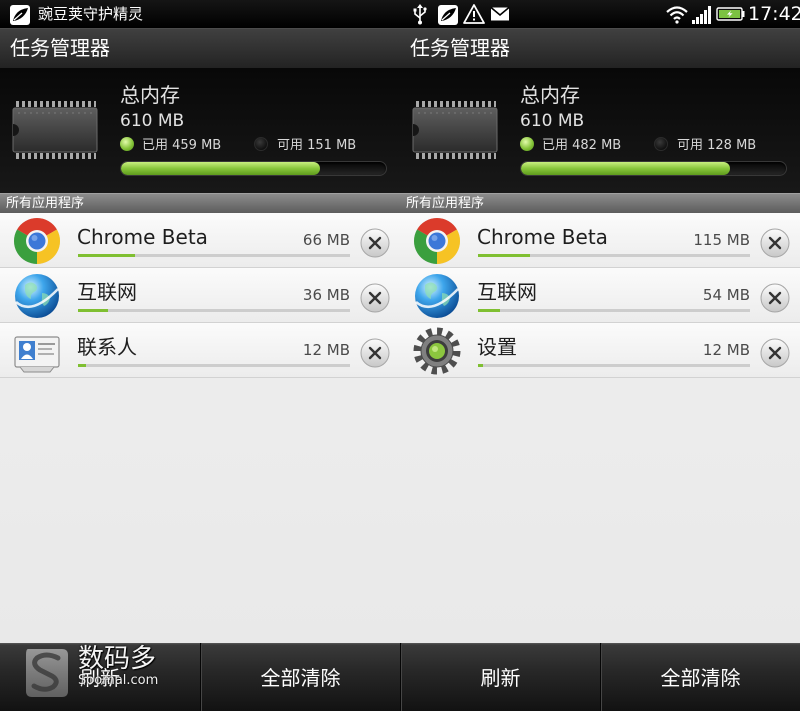 Image resolution: width=800 pixels, height=711 pixels. Describe the element at coordinates (582, 145) in the screenshot. I see `used-memory-text: 已用 482 MB` at that location.